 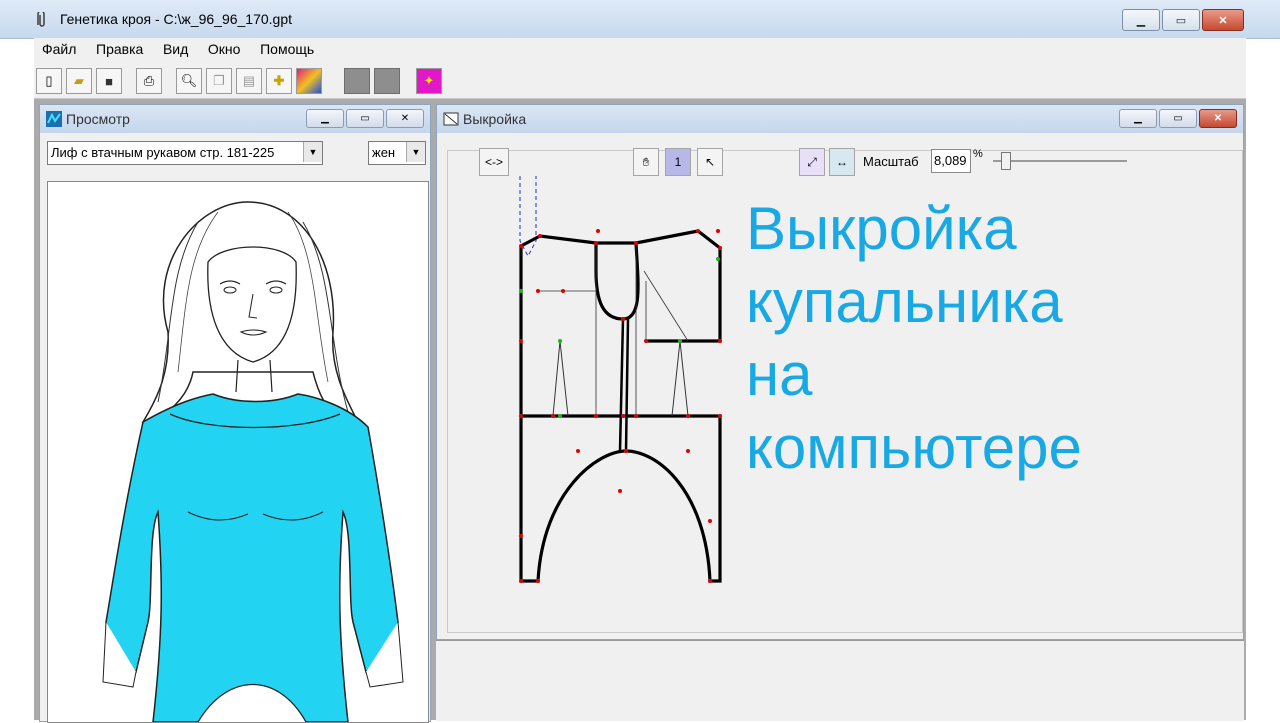 I want to click on scale-slider-thumb, so click(x=1006, y=161).